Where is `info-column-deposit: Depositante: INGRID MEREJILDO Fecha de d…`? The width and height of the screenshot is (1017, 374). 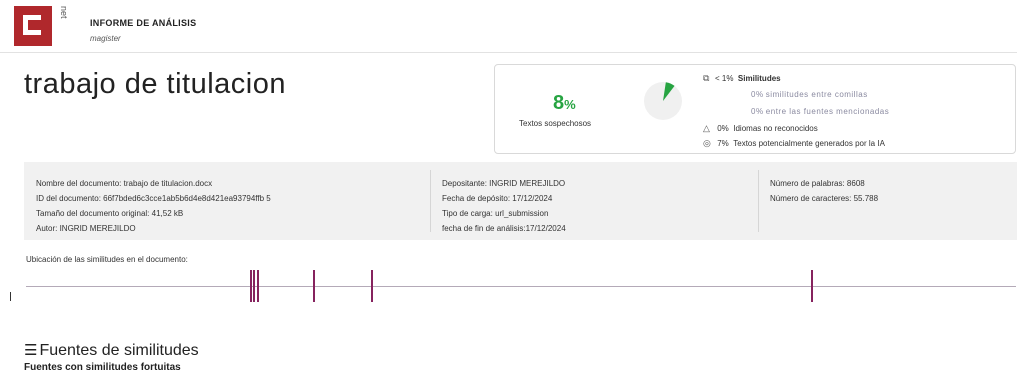 info-column-deposit: Depositante: INGRID MEREJILDO Fecha de d… is located at coordinates (504, 206).